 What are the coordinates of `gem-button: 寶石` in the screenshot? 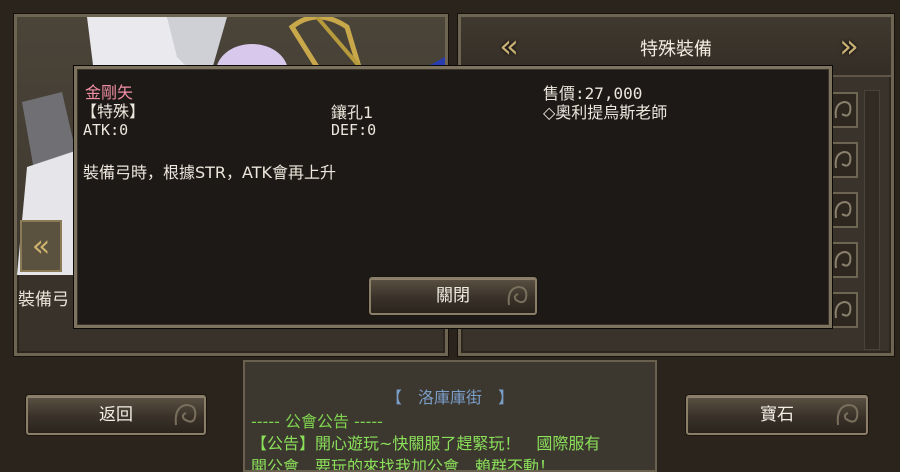 It's located at (777, 415).